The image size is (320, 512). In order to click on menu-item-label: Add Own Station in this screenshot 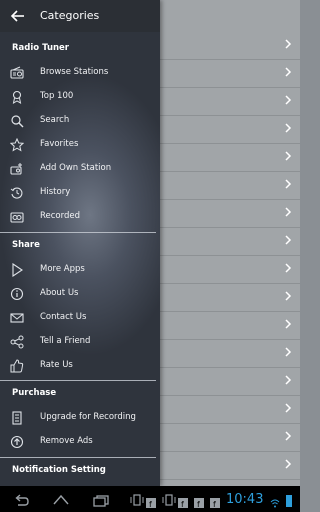, I will do `click(76, 168)`.